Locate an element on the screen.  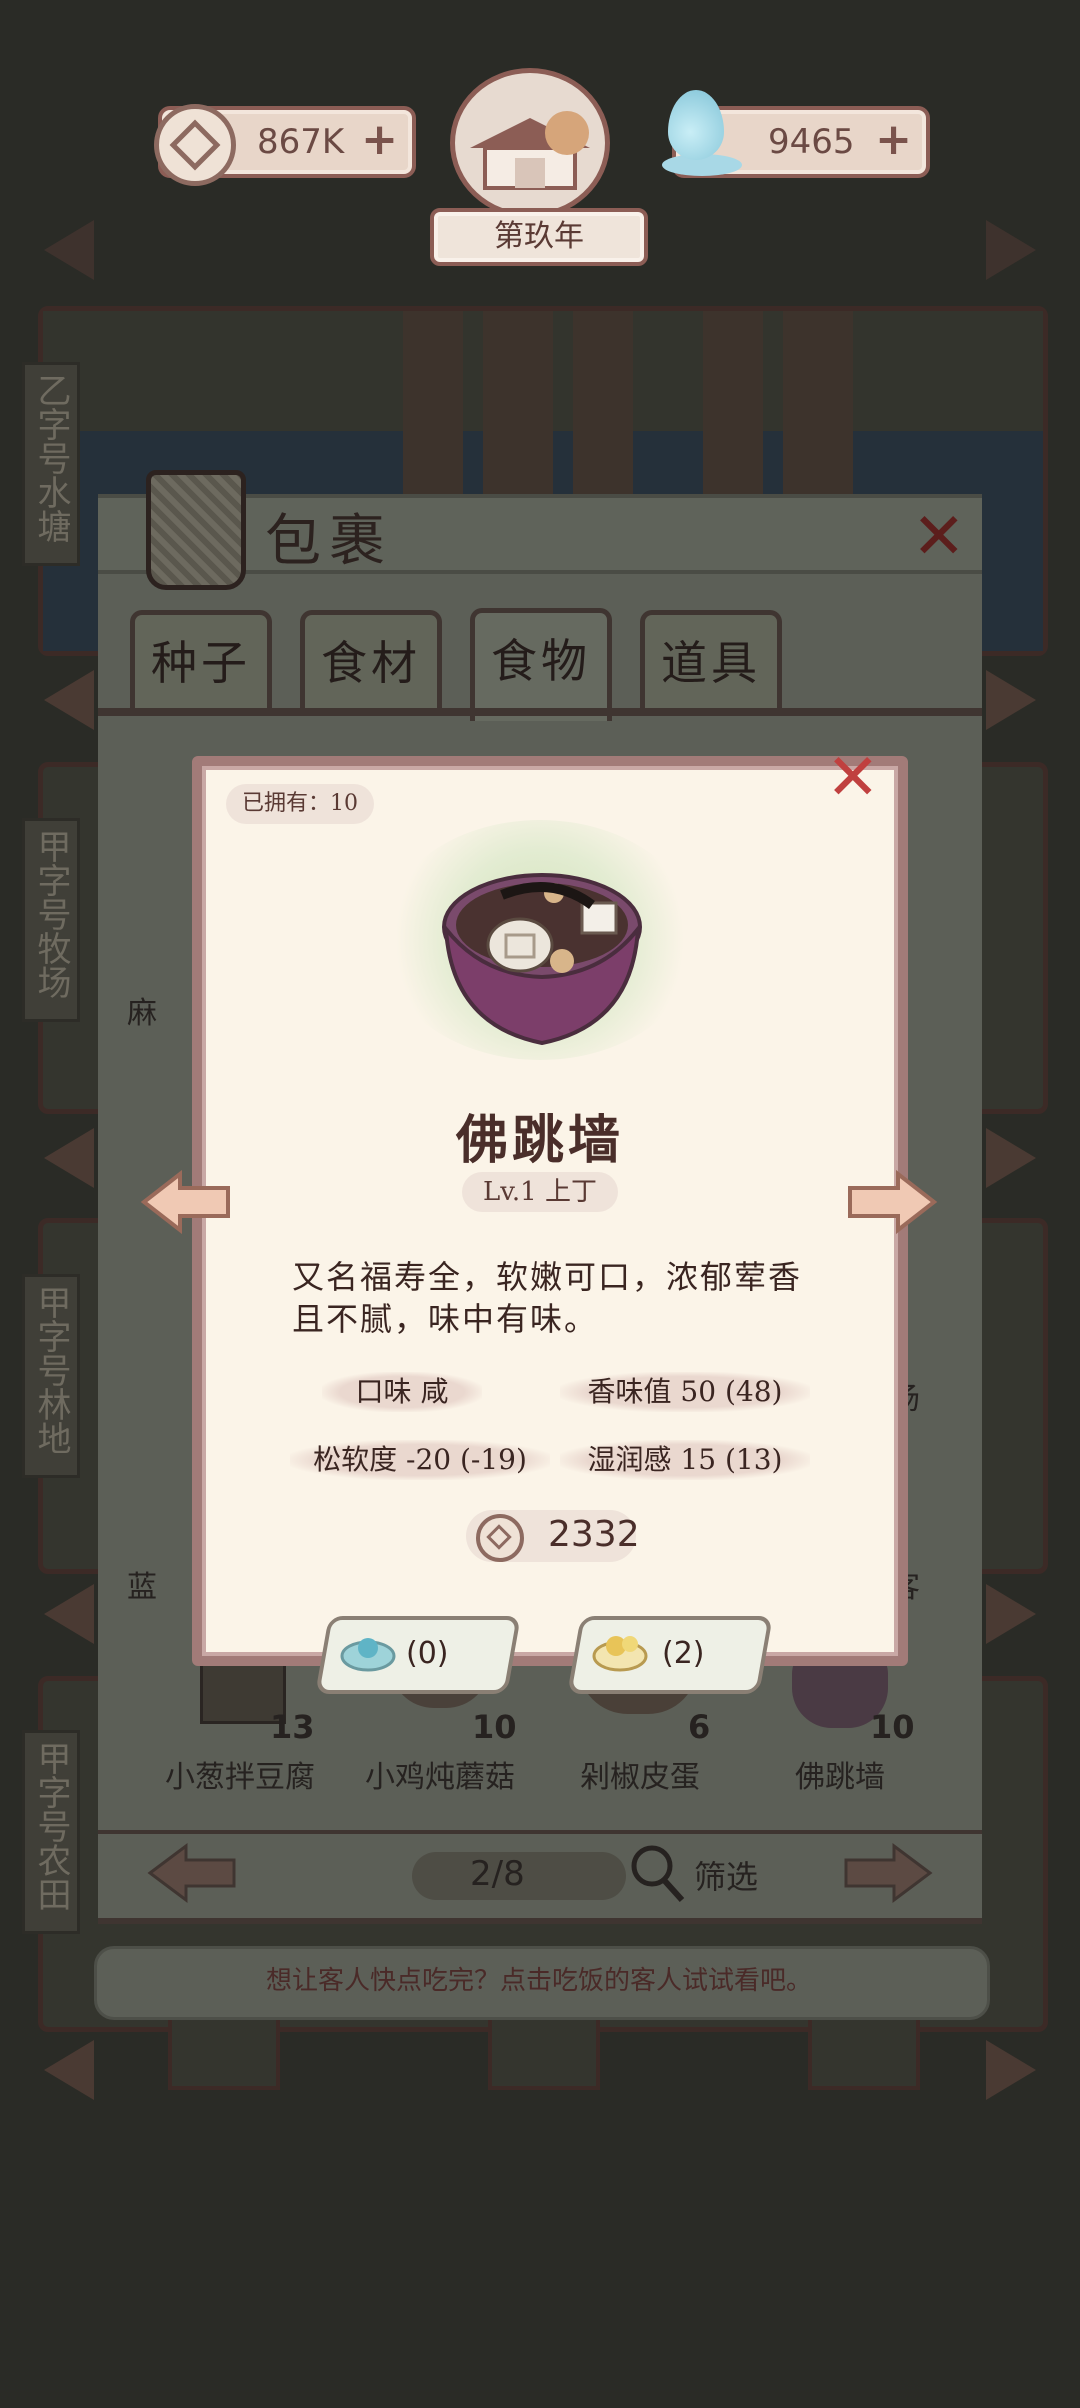
stat-taste: 口味 咸 is located at coordinates (402, 1392).